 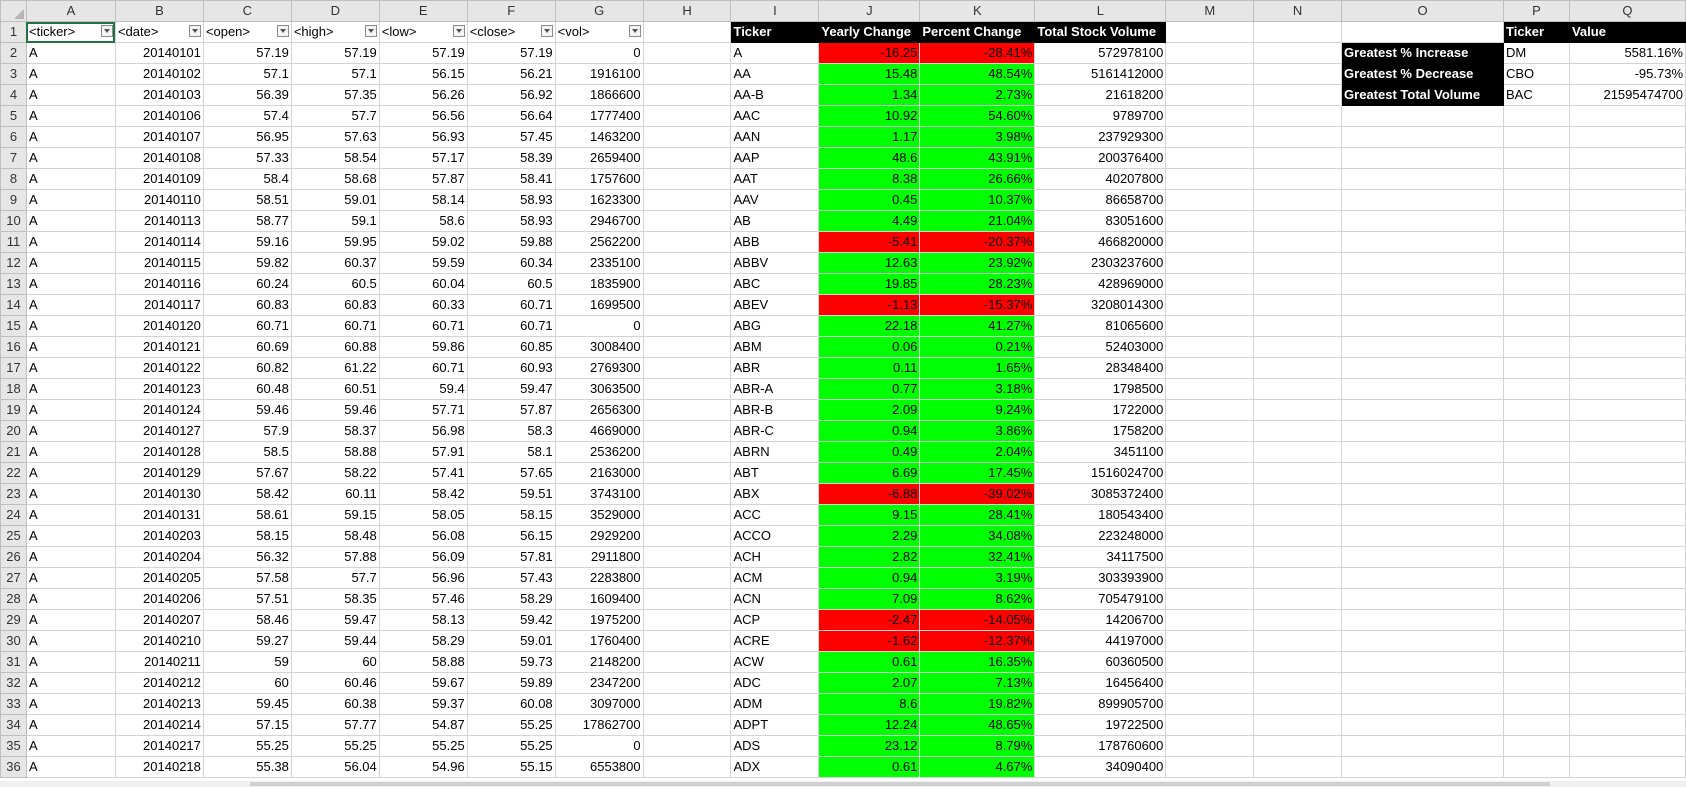 What do you see at coordinates (599, 242) in the screenshot?
I see `raw-data-cell: 2562200` at bounding box center [599, 242].